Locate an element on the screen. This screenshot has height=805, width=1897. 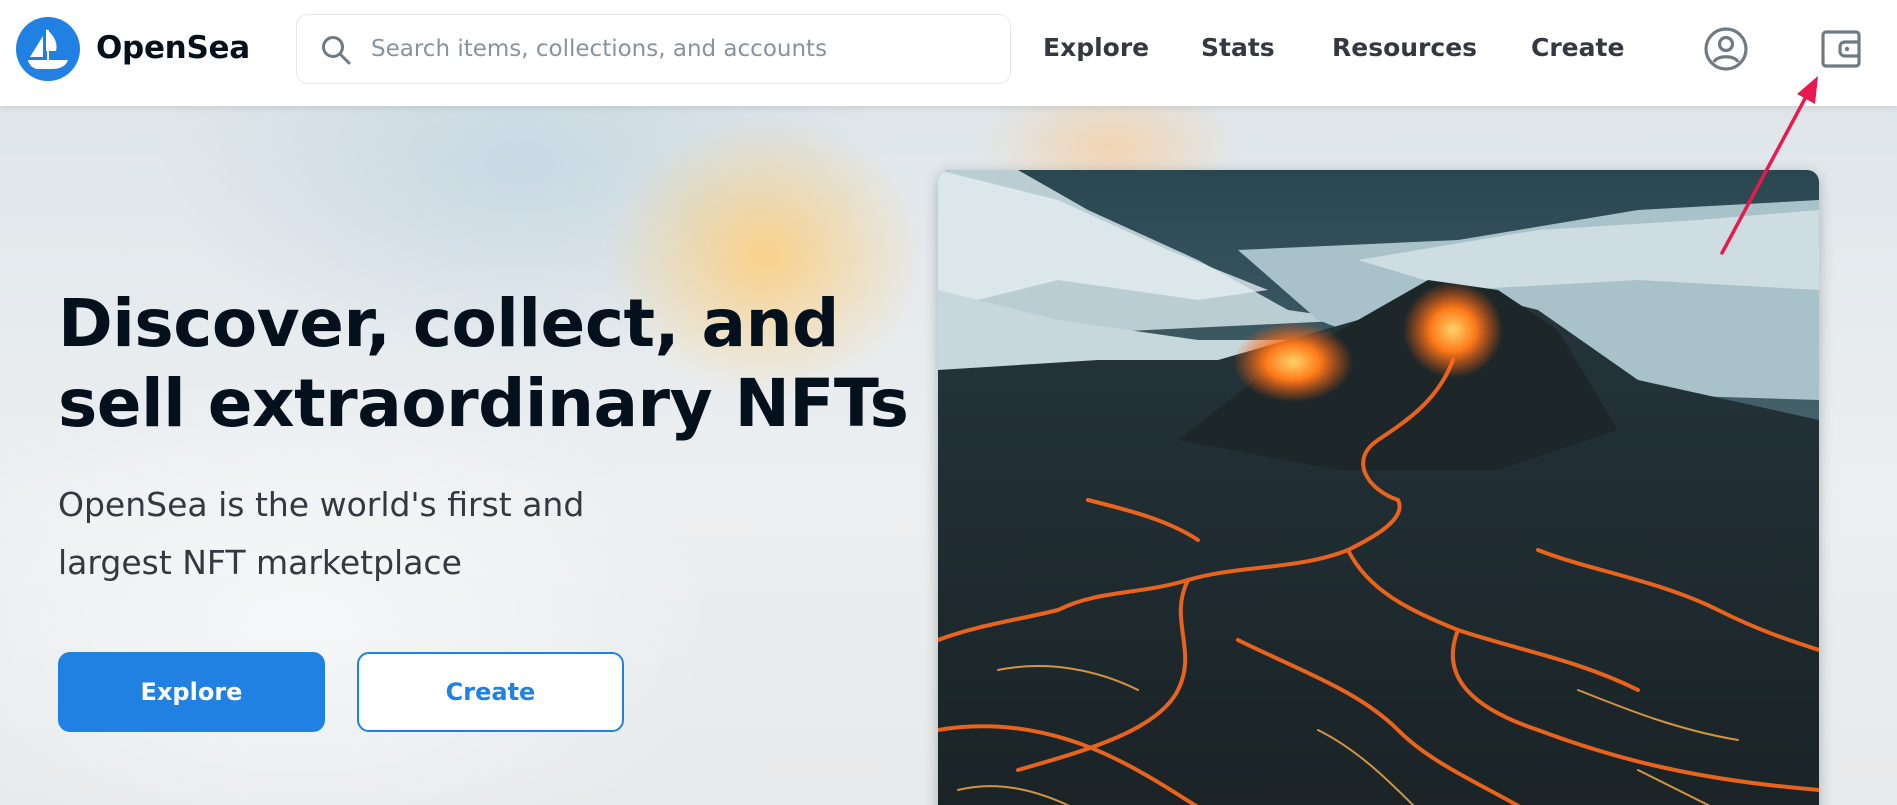
nav-resources: Resources is located at coordinates (1404, 47).